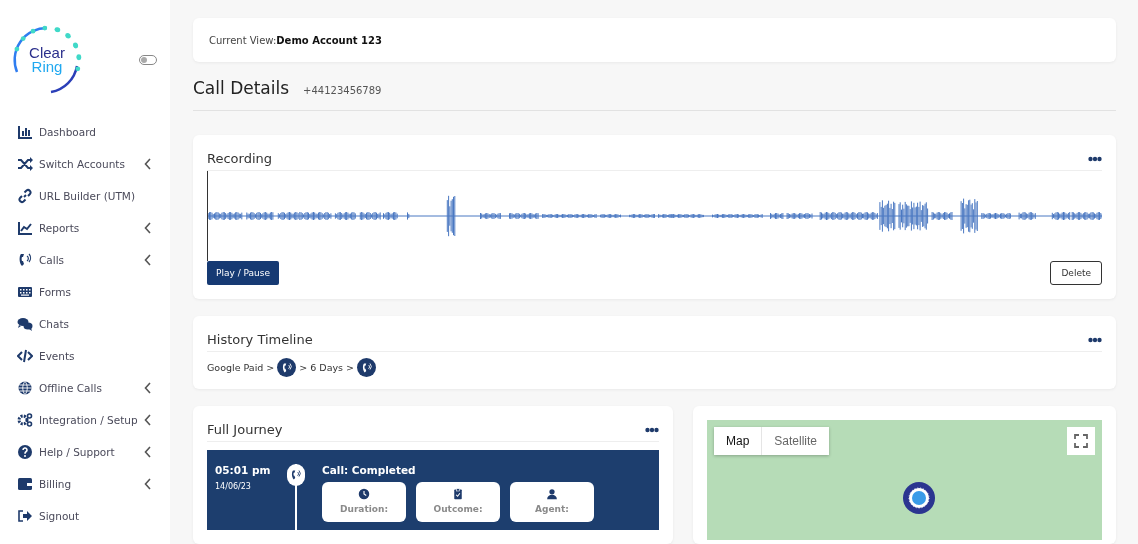 The width and height of the screenshot is (1138, 544). Describe the element at coordinates (85, 388) in the screenshot. I see `nav-item: Offline Calls` at that location.